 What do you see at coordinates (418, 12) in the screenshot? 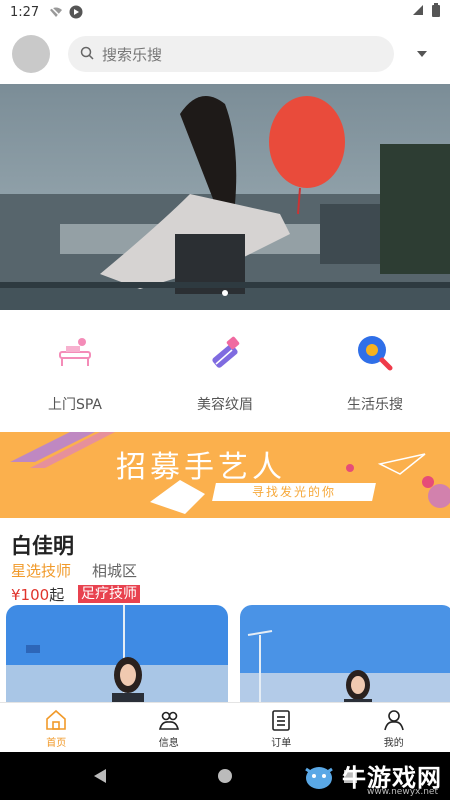
I see `signal-icon` at bounding box center [418, 12].